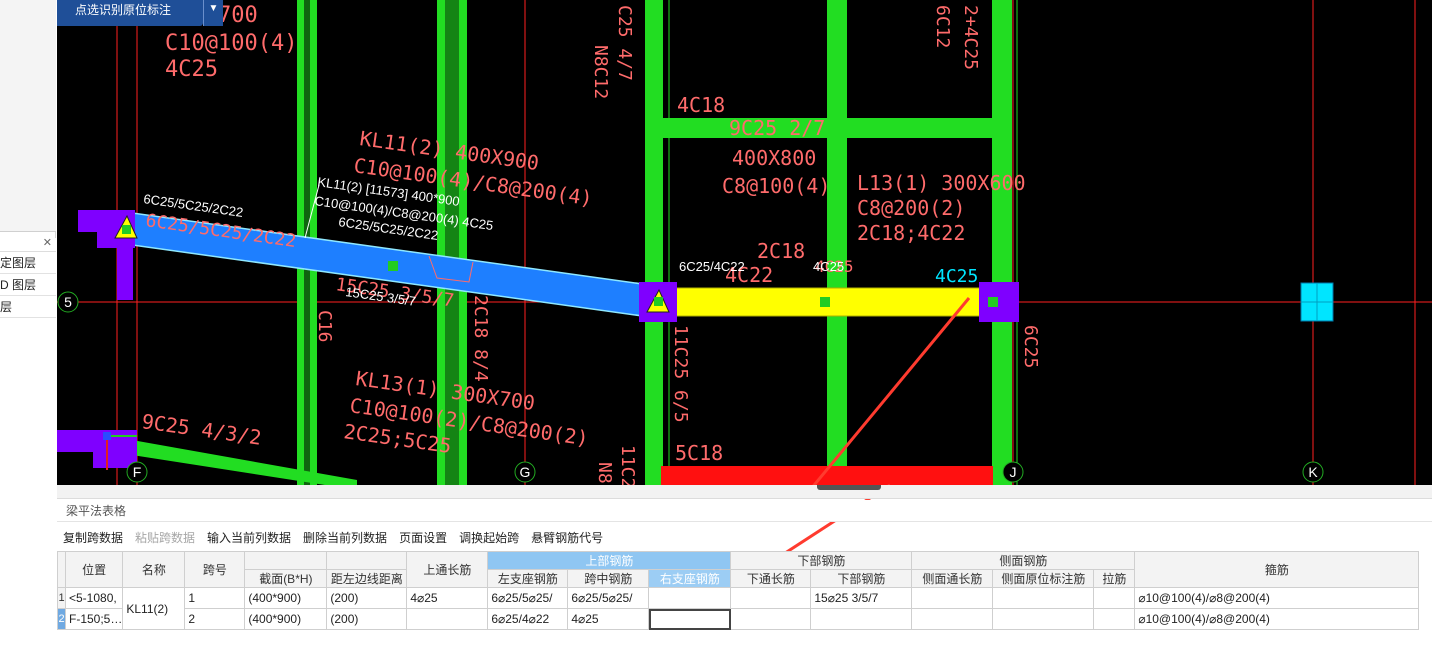 The width and height of the screenshot is (1432, 670). I want to click on cell-top-through, so click(447, 619).